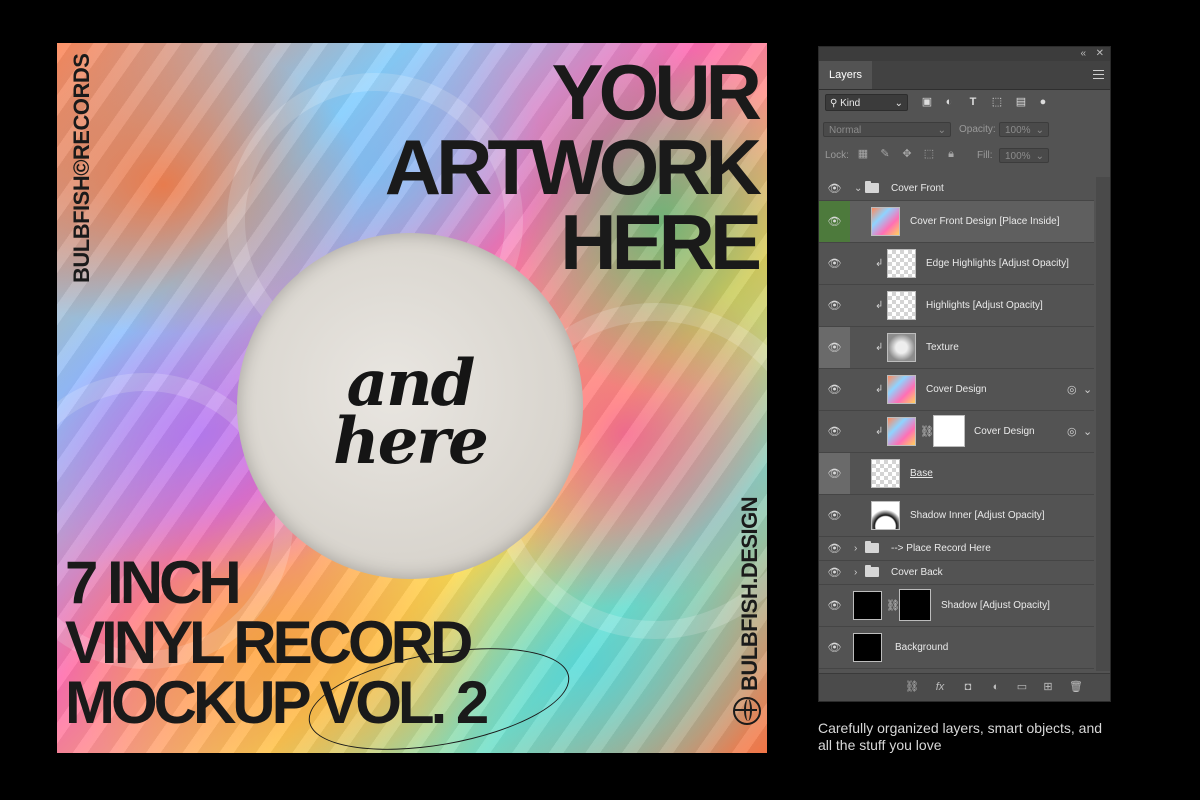  I want to click on layer-row: 👁︎ ⛓ Shadow [Adjust Opacity], so click(956, 606).